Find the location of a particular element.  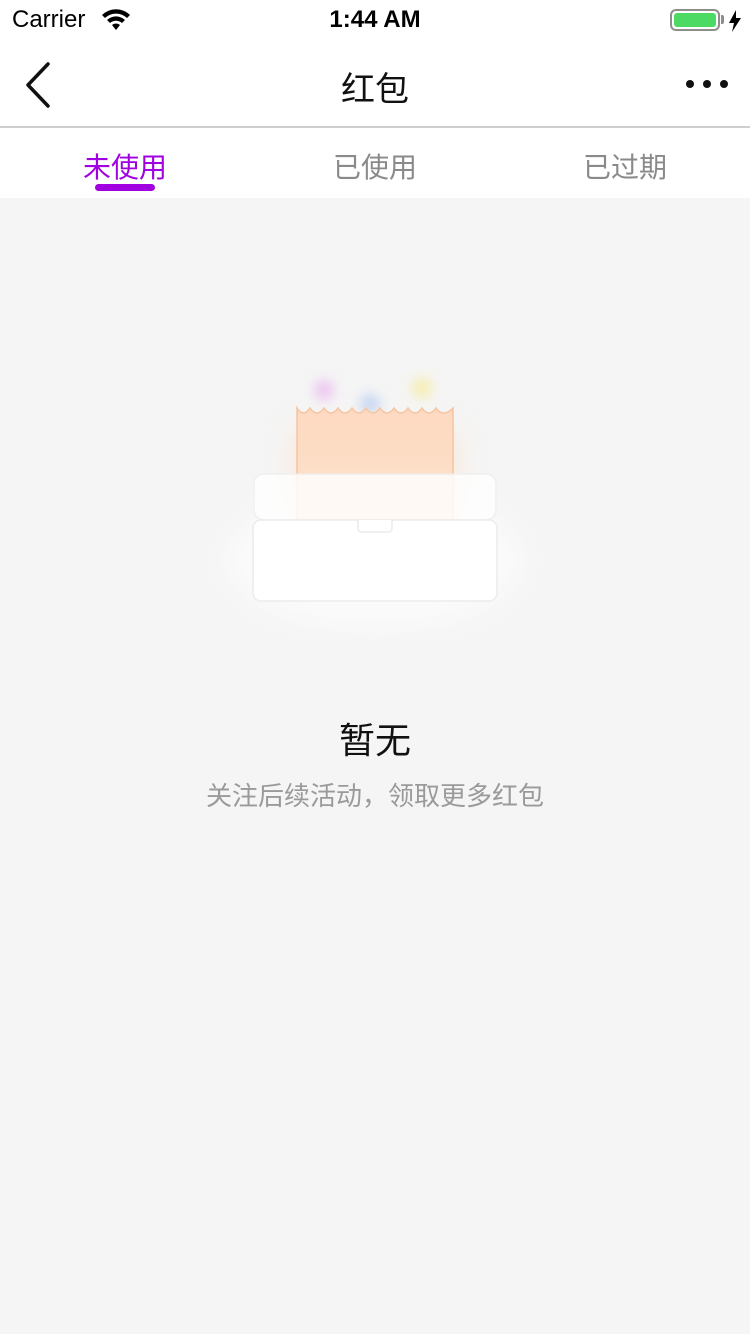

clock: 1:44 AM is located at coordinates (375, 19).